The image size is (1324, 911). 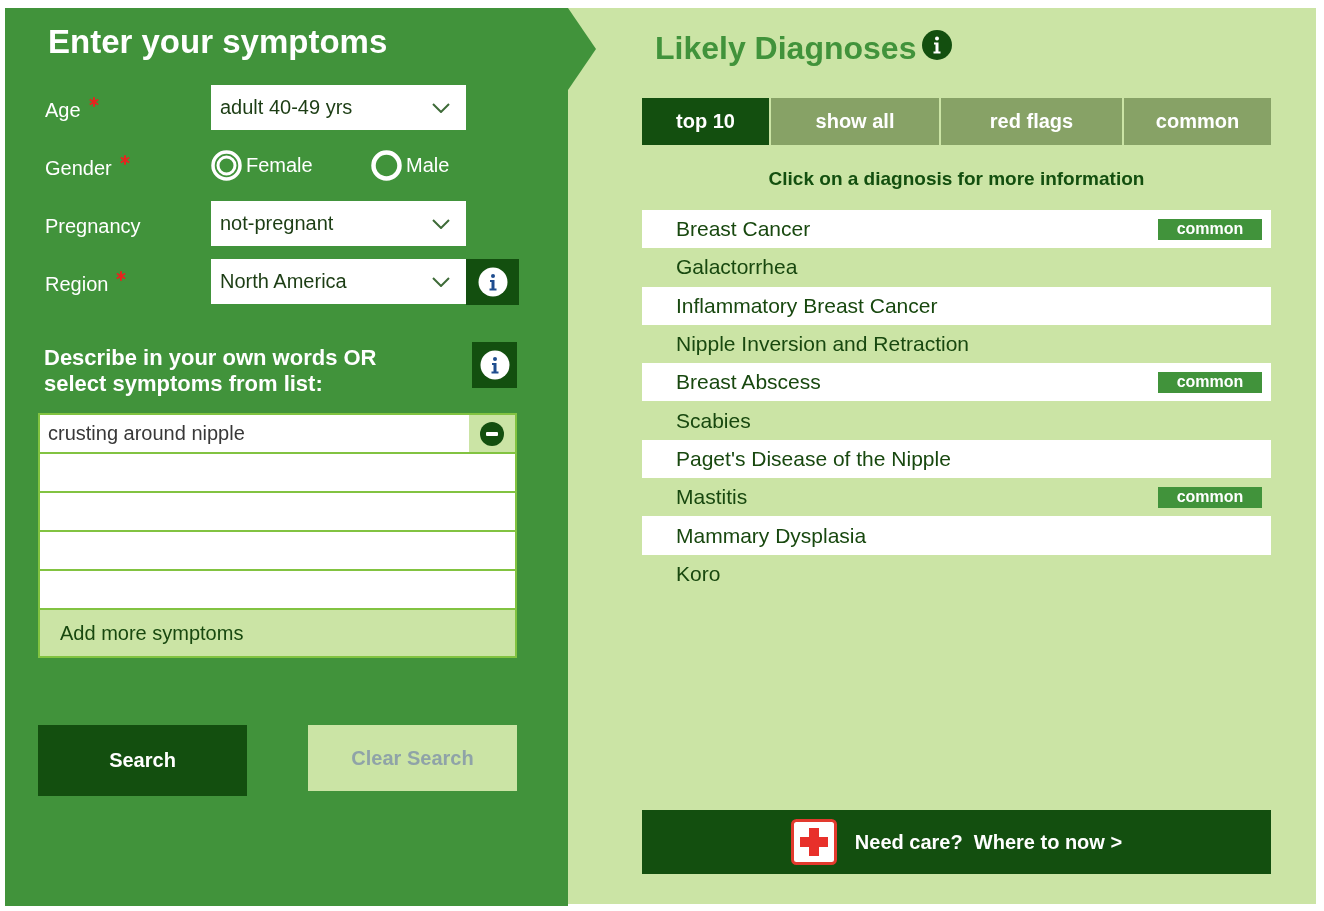 What do you see at coordinates (956, 535) in the screenshot?
I see `diagnosis-item: Mammary Dysplasia` at bounding box center [956, 535].